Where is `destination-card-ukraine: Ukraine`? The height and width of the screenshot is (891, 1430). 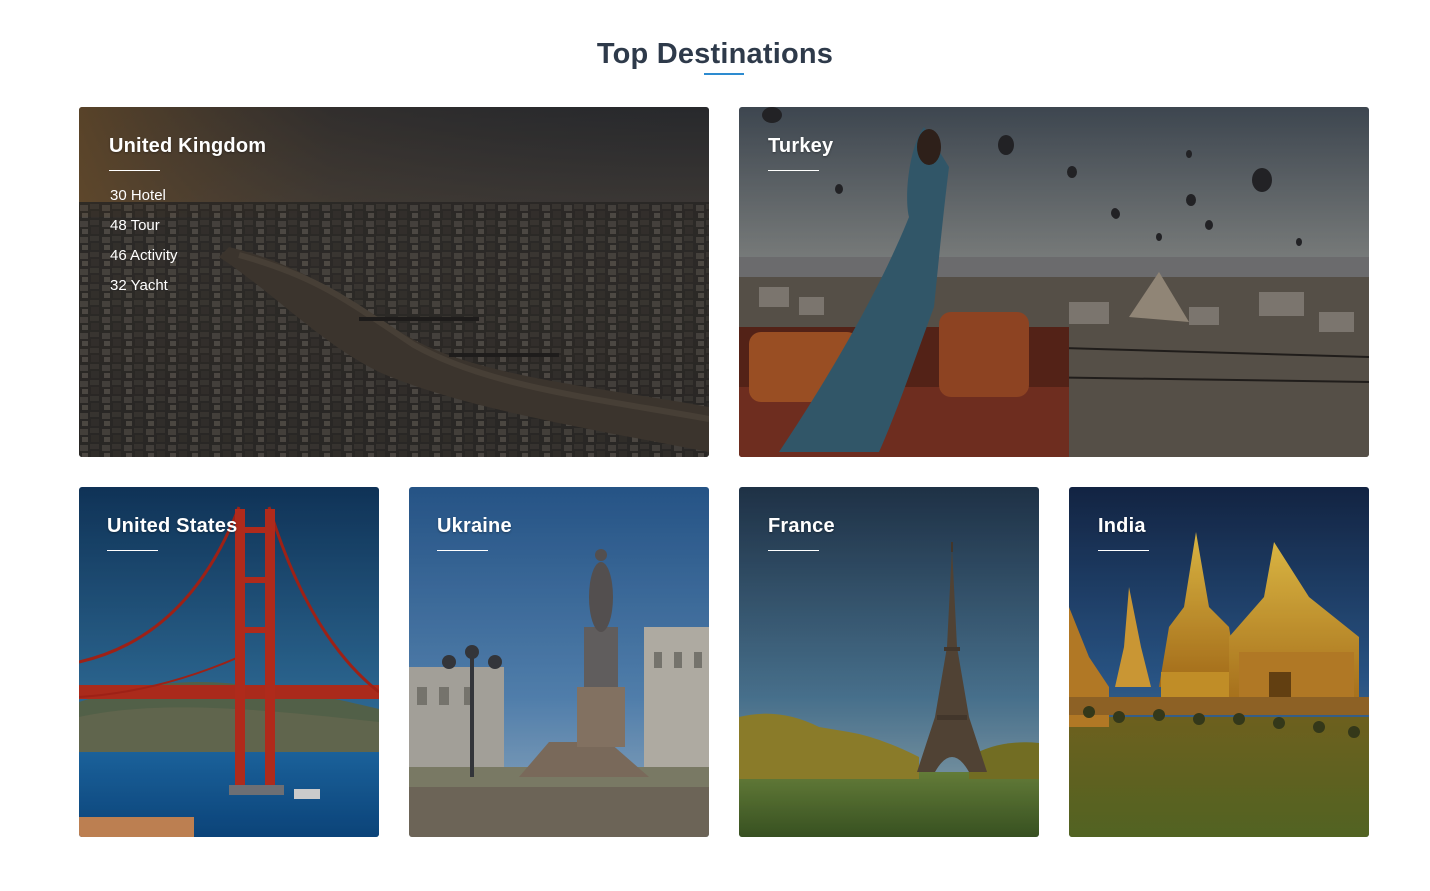 destination-card-ukraine: Ukraine is located at coordinates (559, 662).